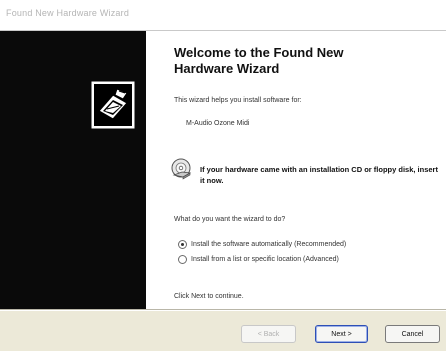 The height and width of the screenshot is (351, 446). Describe the element at coordinates (182, 244) in the screenshot. I see `radio-install-automatically` at that location.